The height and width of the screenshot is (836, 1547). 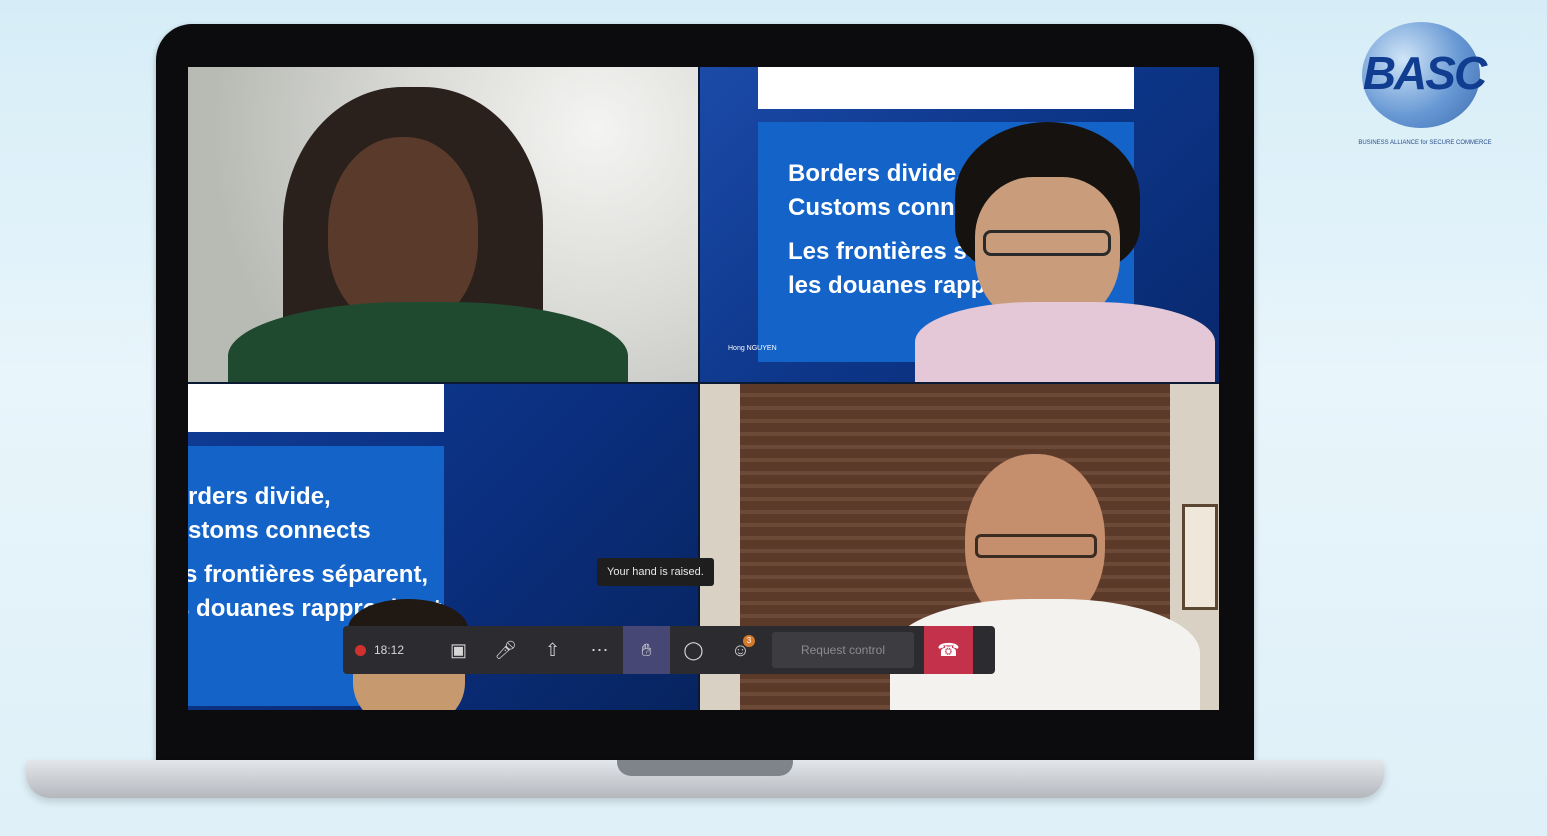 I want to click on logo-tagline: BUSINESS ALLIANCE for SECURE COMMERCE, so click(x=1425, y=143).